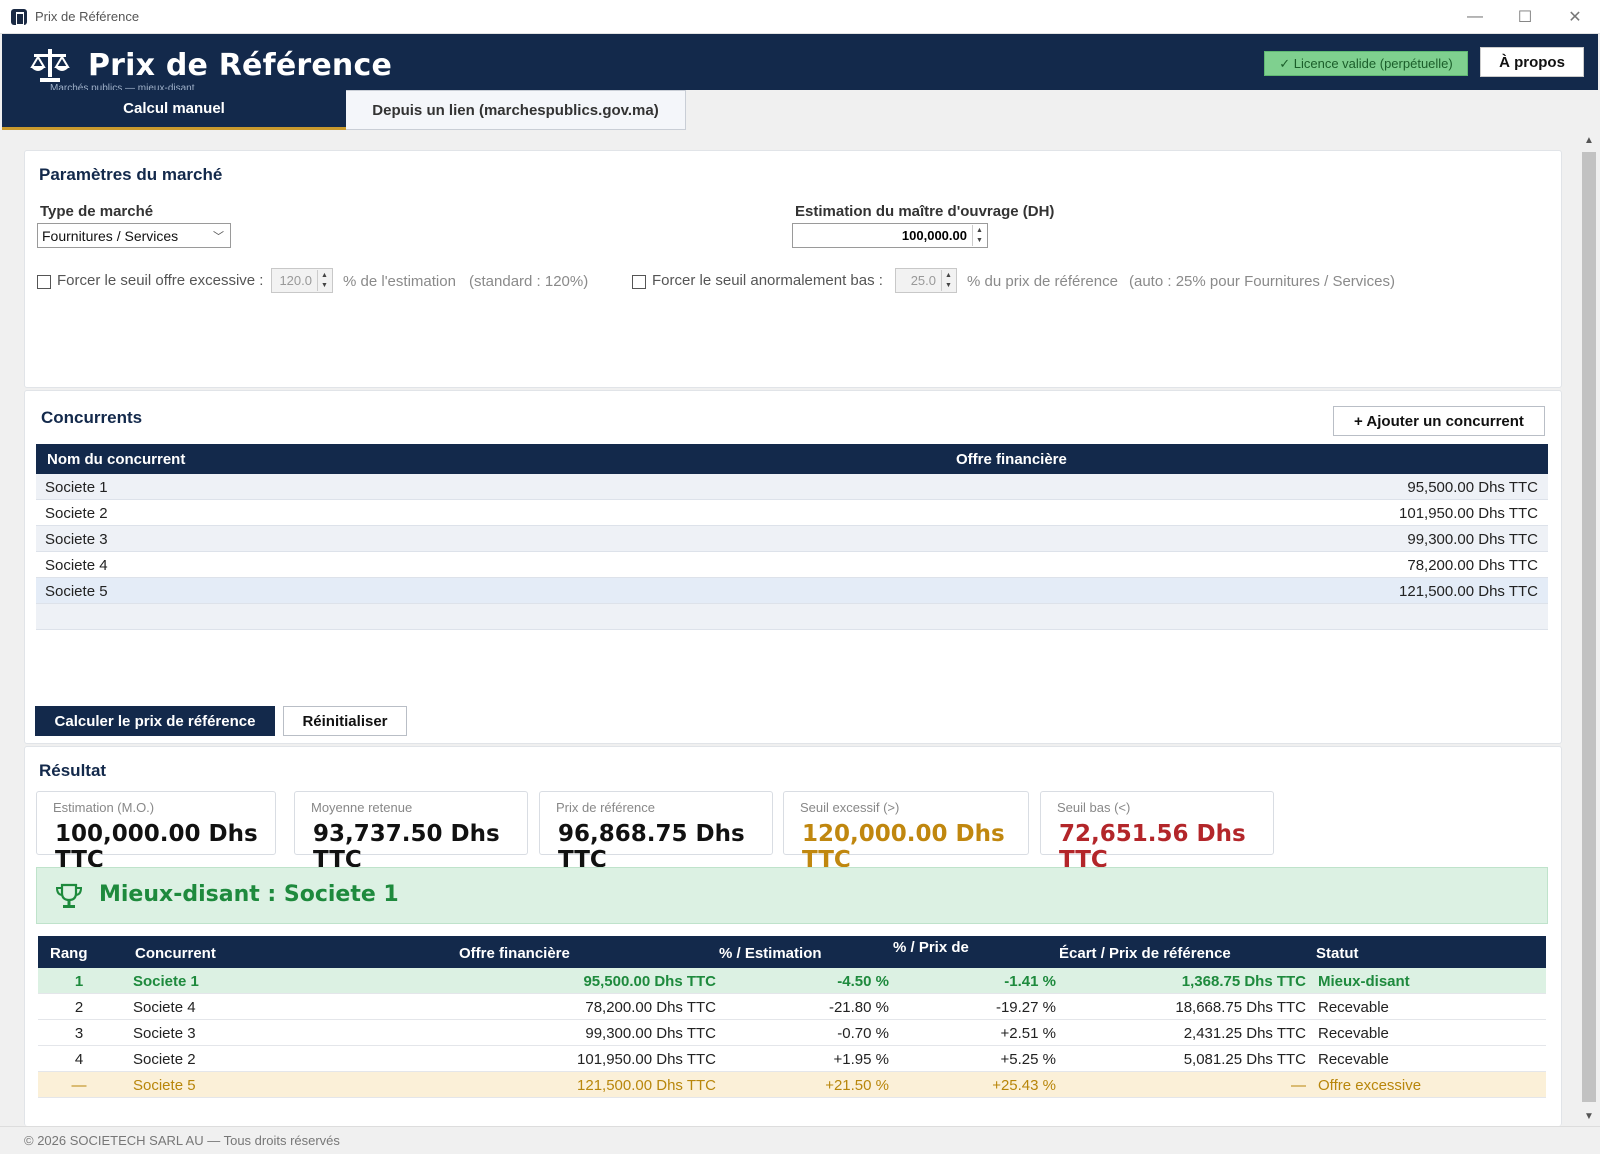 The height and width of the screenshot is (1154, 1600). I want to click on competitor-name: Societe 2, so click(76, 513).